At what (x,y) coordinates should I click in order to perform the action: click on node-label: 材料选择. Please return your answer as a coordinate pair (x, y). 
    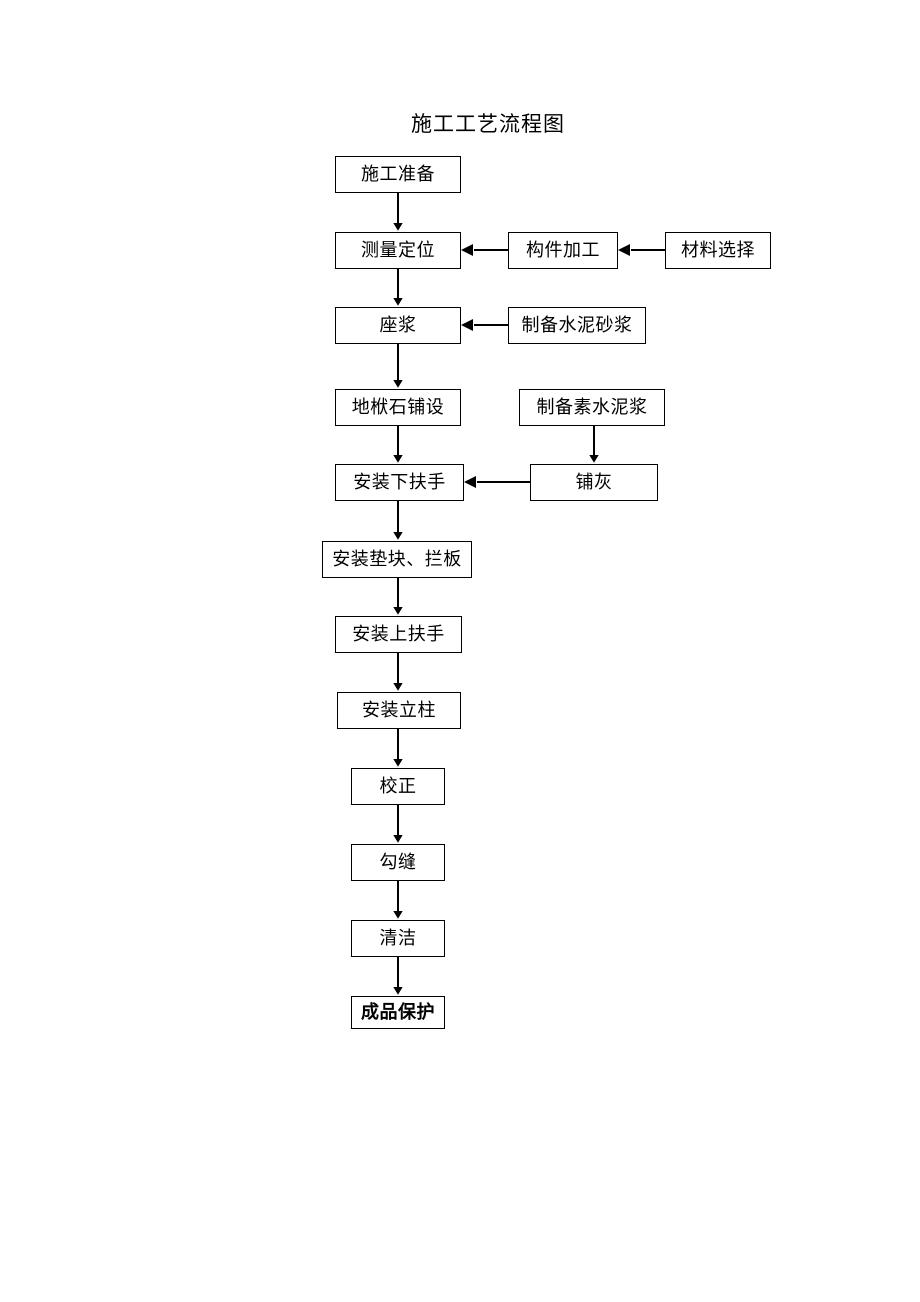
    Looking at the image, I should click on (718, 250).